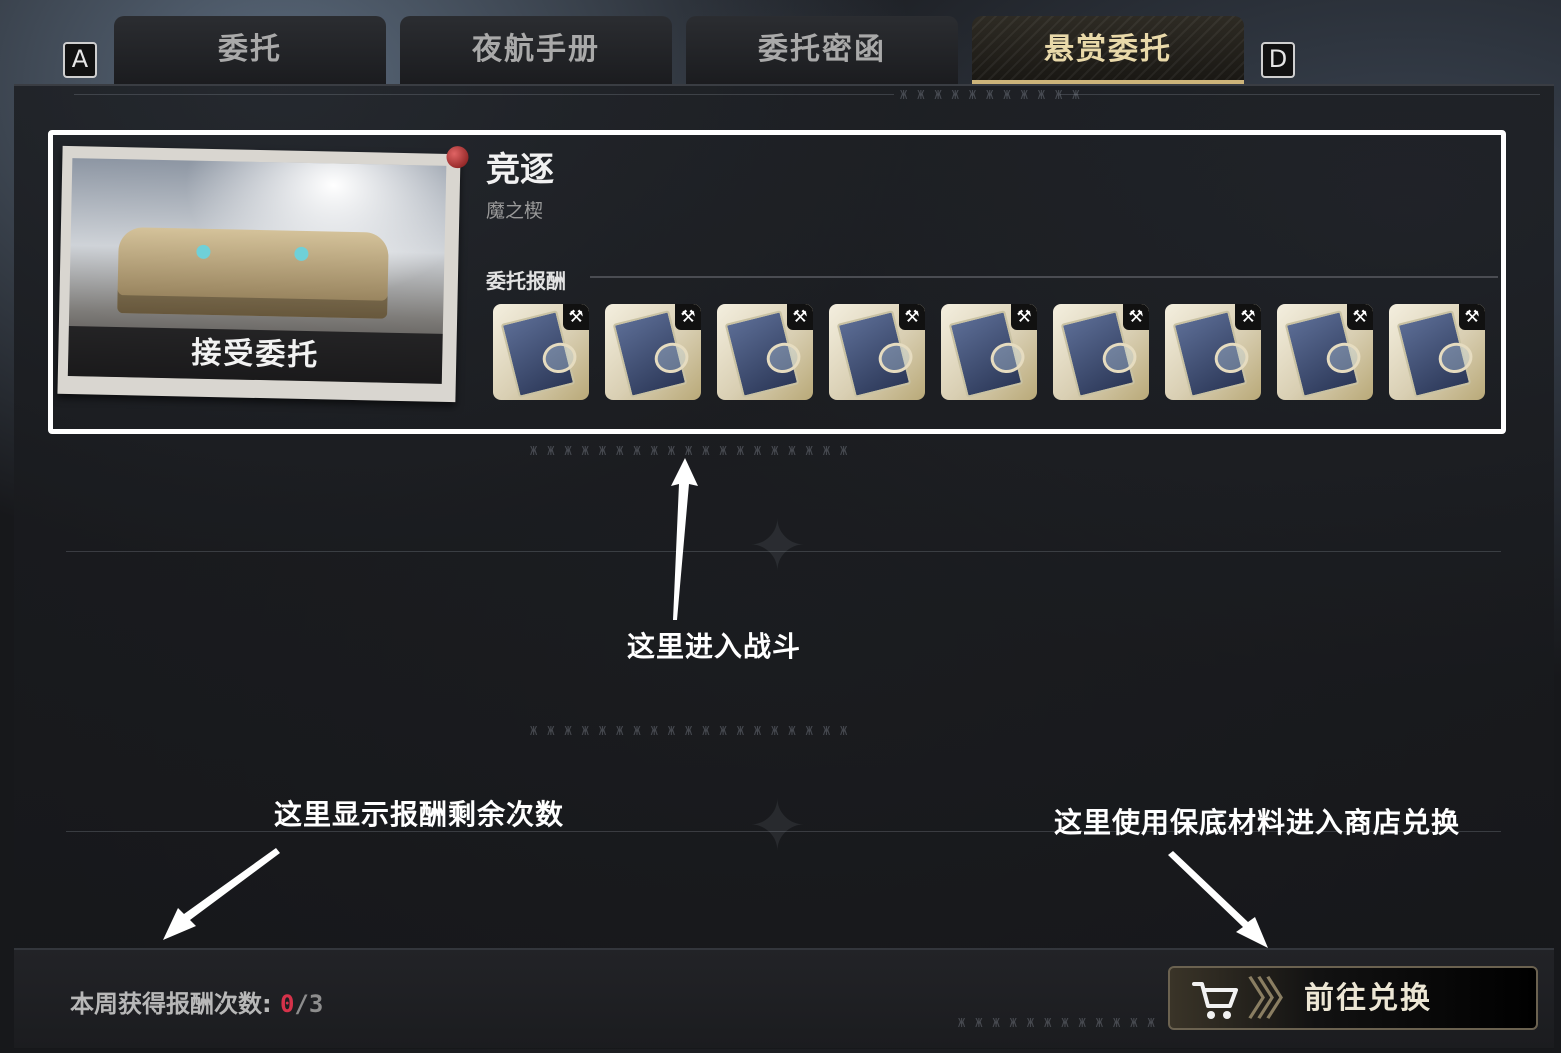  I want to click on chevron-right-icon: 〉〉〉, so click(1278, 999).